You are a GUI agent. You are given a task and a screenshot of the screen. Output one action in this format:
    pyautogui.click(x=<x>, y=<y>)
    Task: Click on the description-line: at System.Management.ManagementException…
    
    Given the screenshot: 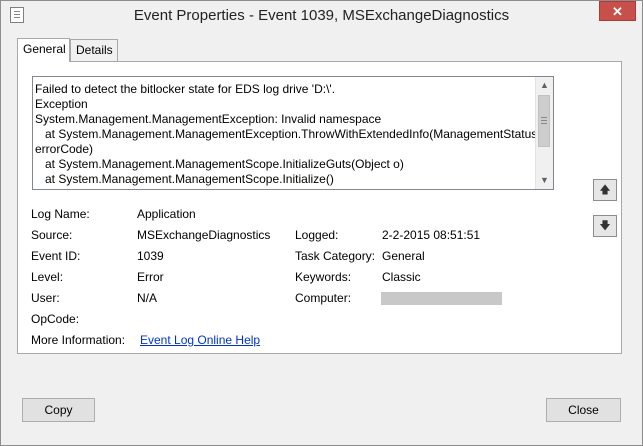 What is the action you would take?
    pyautogui.click(x=286, y=134)
    